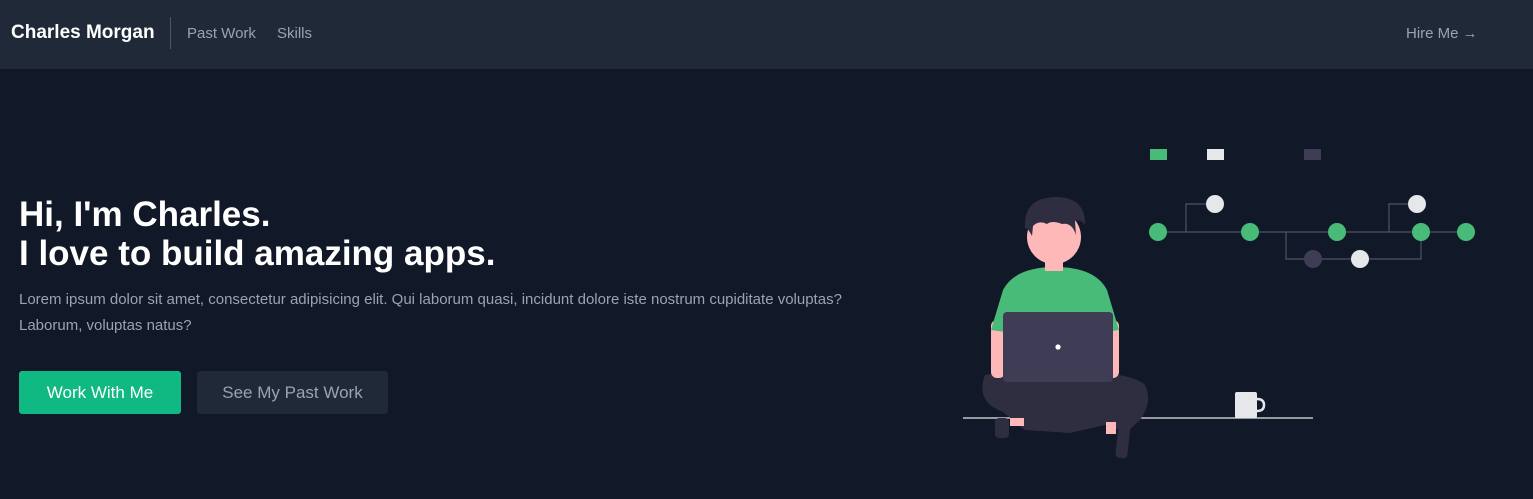 Image resolution: width=1533 pixels, height=499 pixels. What do you see at coordinates (145, 214) in the screenshot?
I see `hero-title-line1: Hi, I'm Charles.` at bounding box center [145, 214].